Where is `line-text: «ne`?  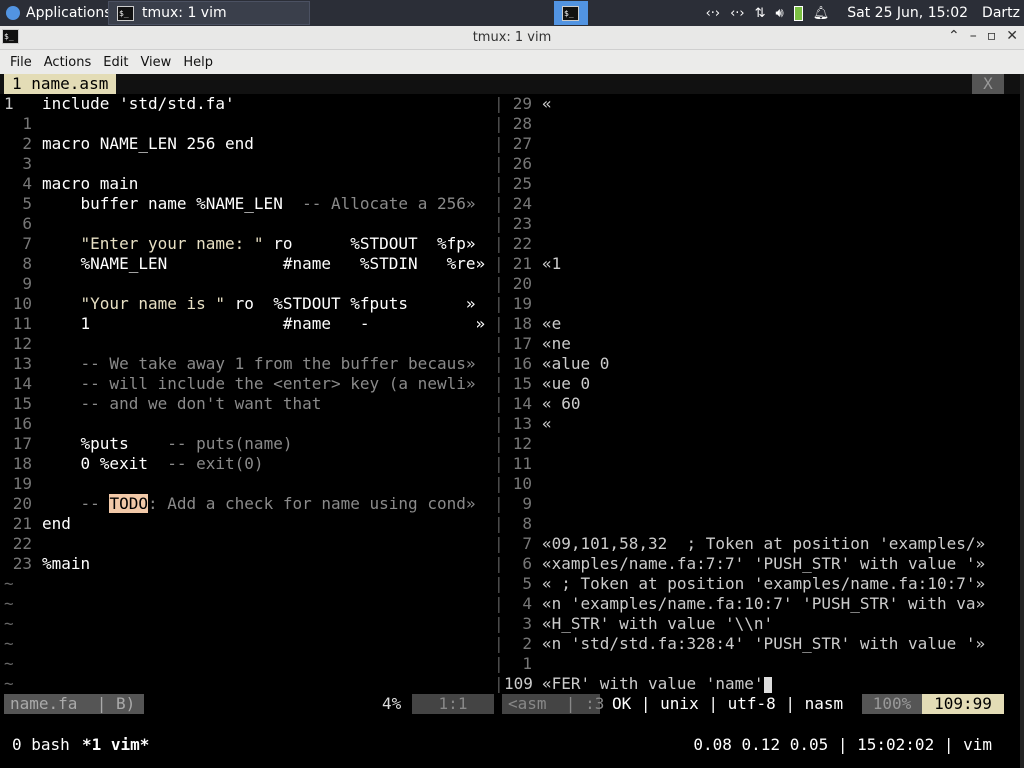 line-text: «ne is located at coordinates (556, 343).